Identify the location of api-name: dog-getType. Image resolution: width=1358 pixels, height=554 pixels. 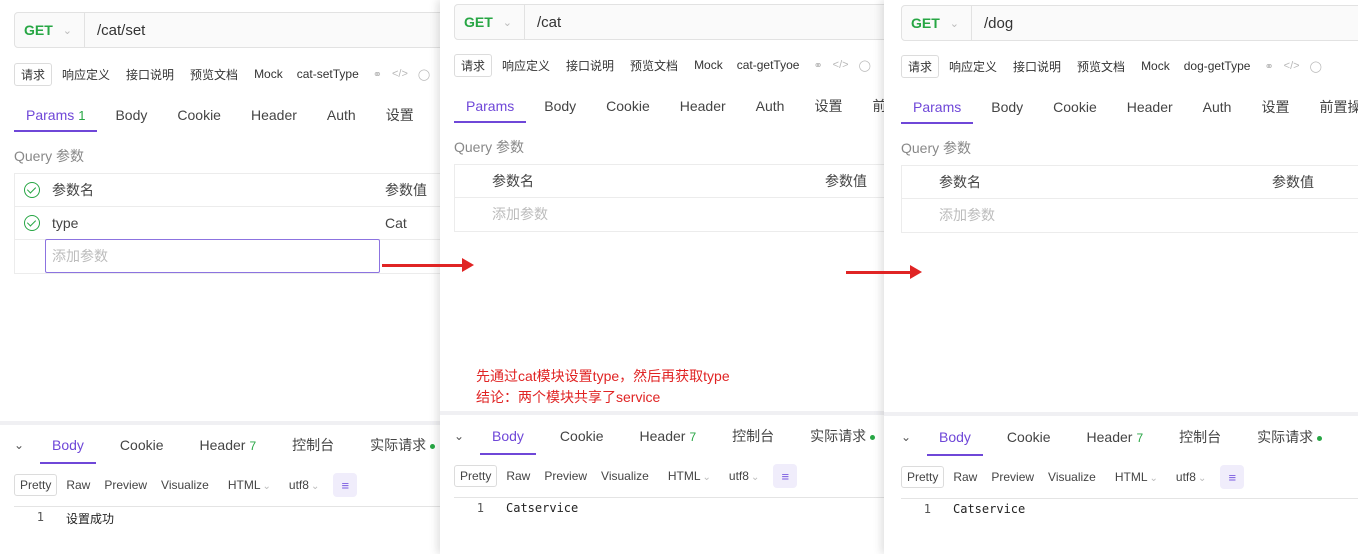
(1217, 66).